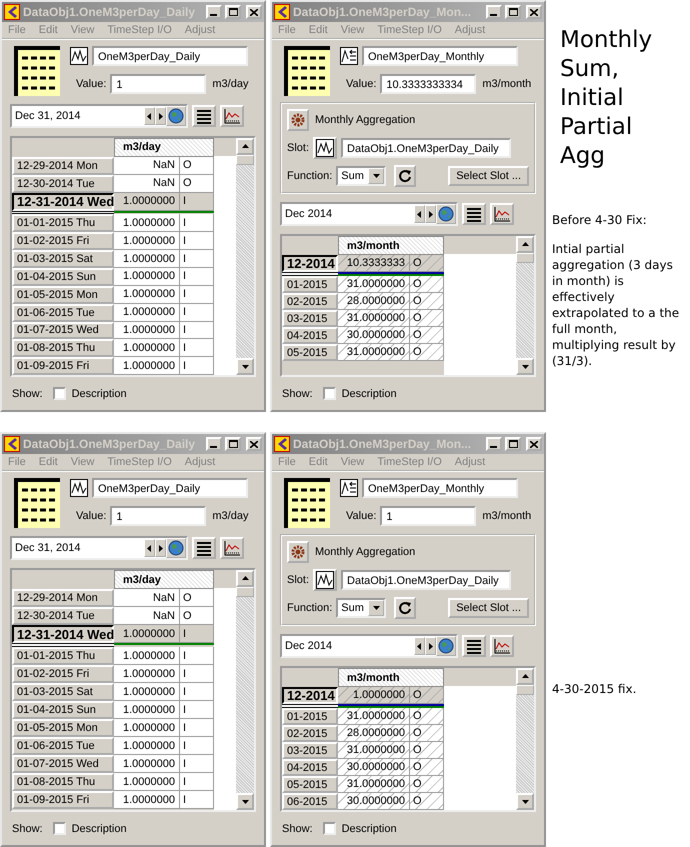  I want to click on row-header: 06-2015, so click(310, 801).